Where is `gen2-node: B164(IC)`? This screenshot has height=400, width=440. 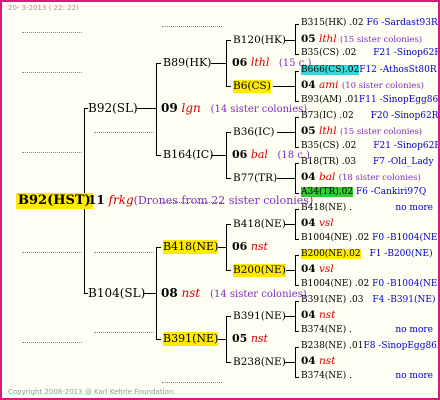 gen2-node: B164(IC) is located at coordinates (188, 155).